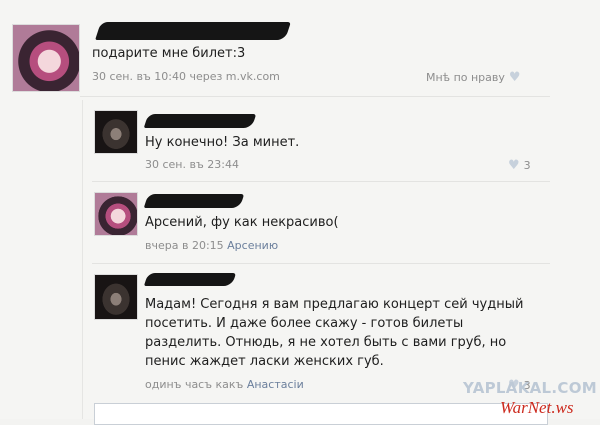  What do you see at coordinates (186, 76) in the screenshot?
I see `post-meta: 30 сен. въ 10:40 через m.vk.com` at bounding box center [186, 76].